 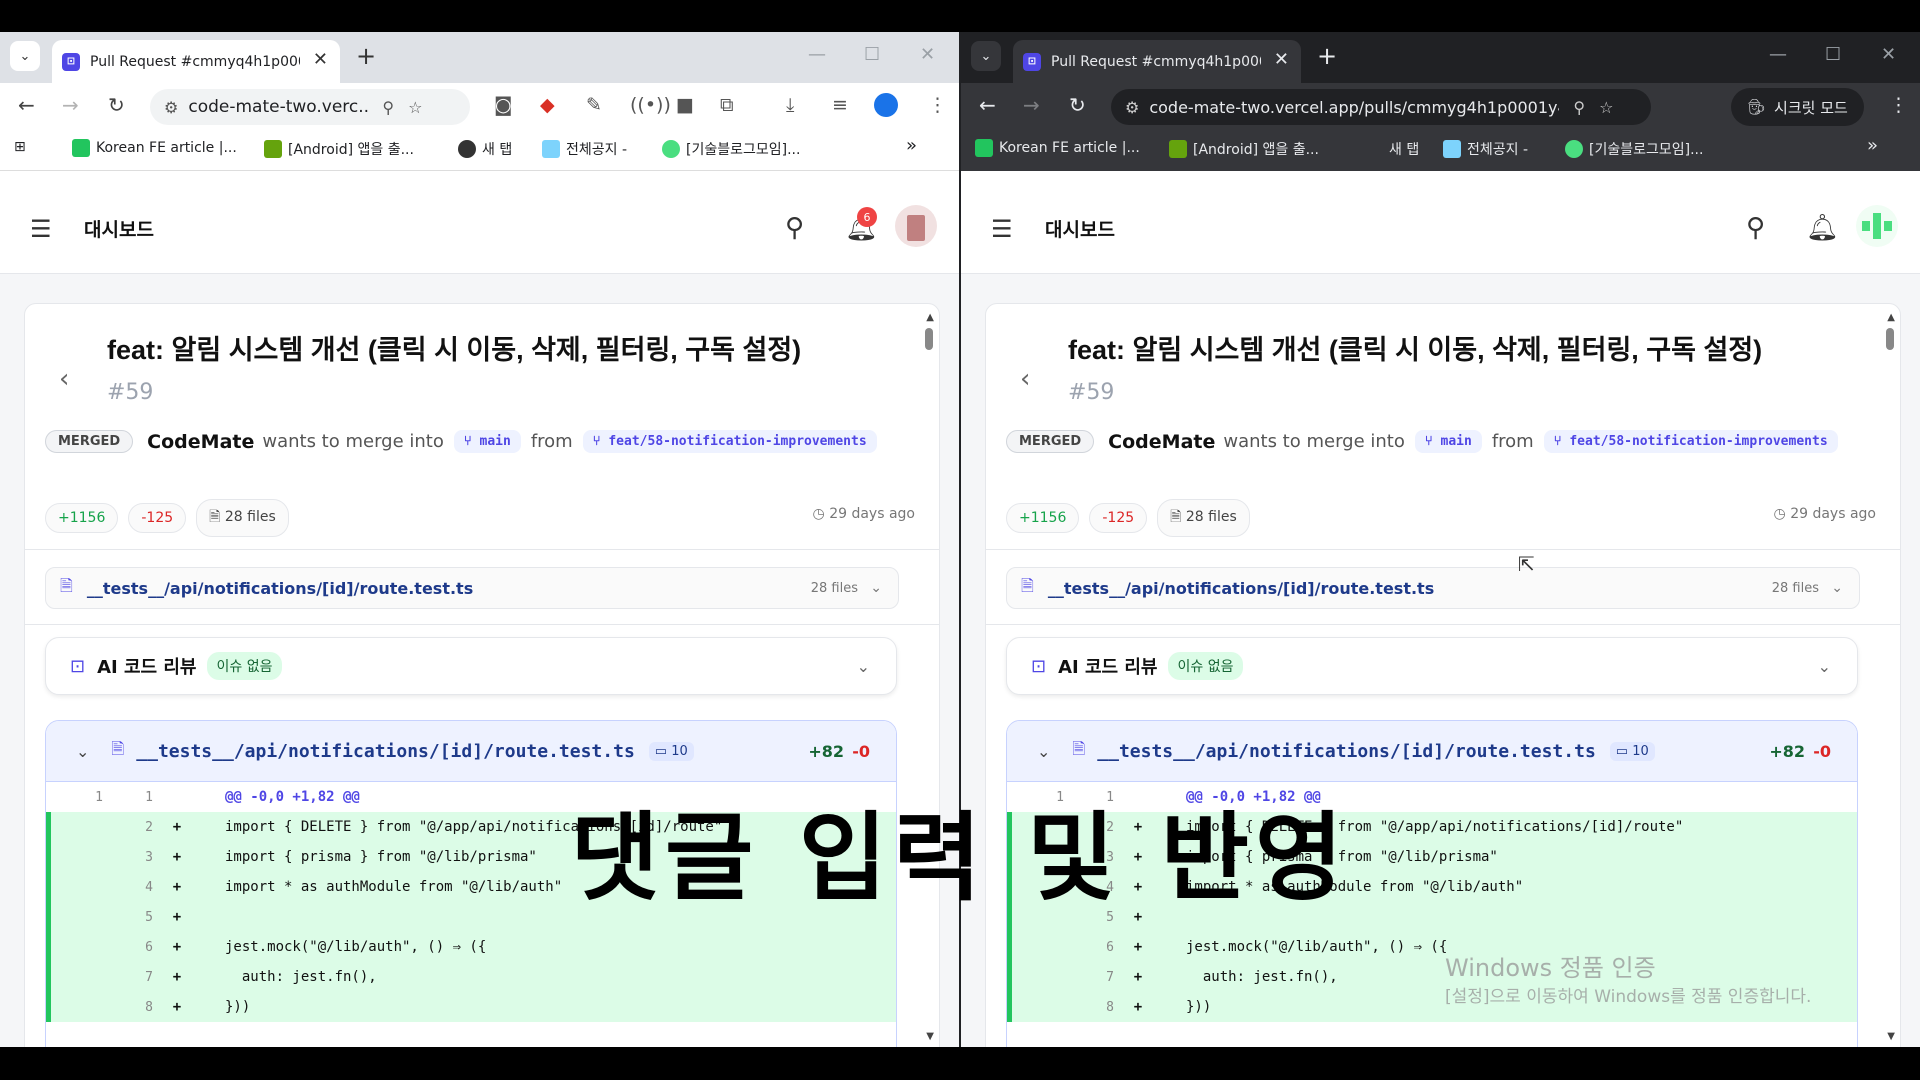 What do you see at coordinates (685, 105) in the screenshot?
I see `extension-l-icon: ■` at bounding box center [685, 105].